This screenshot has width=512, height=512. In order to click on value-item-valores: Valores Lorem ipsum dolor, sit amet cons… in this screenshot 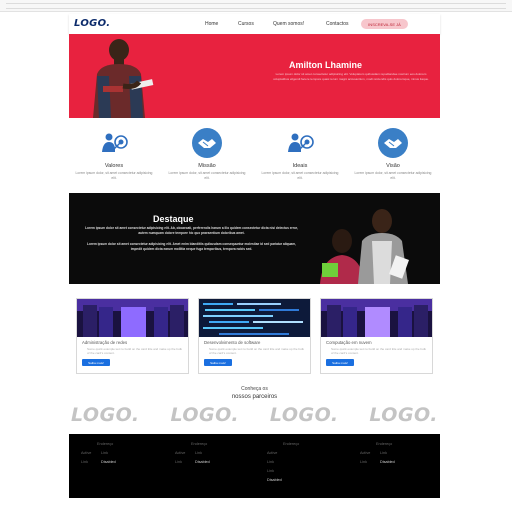, I will do `click(114, 154)`.